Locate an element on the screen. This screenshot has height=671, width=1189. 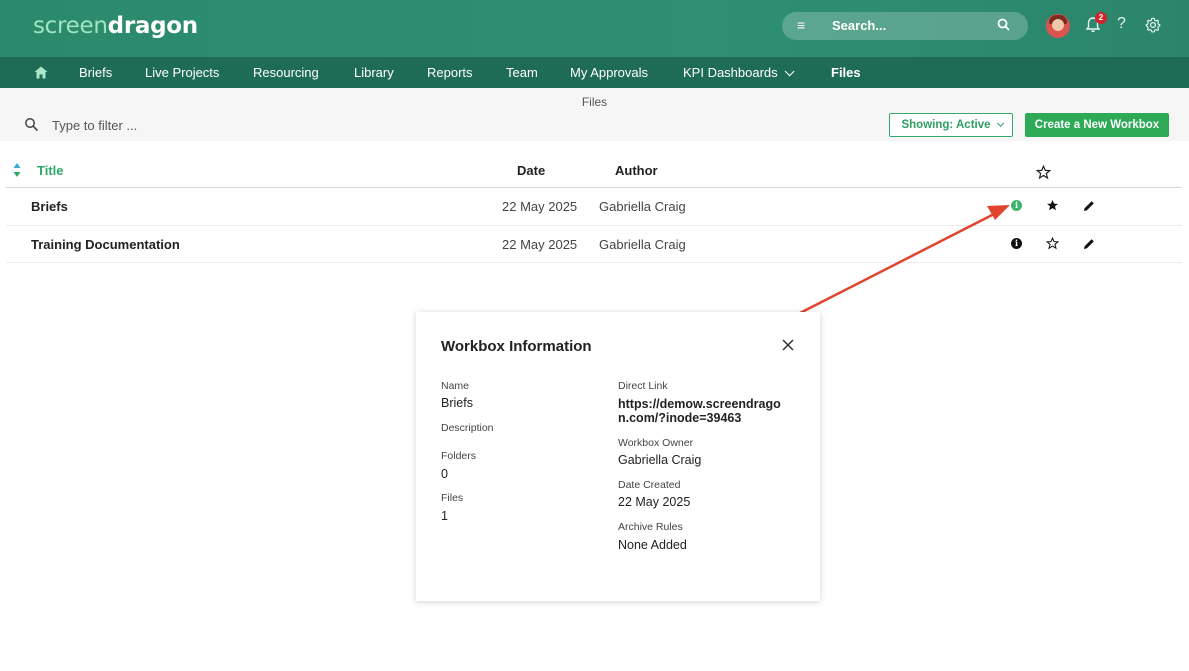
notification-badge: 2 is located at coordinates (1101, 18).